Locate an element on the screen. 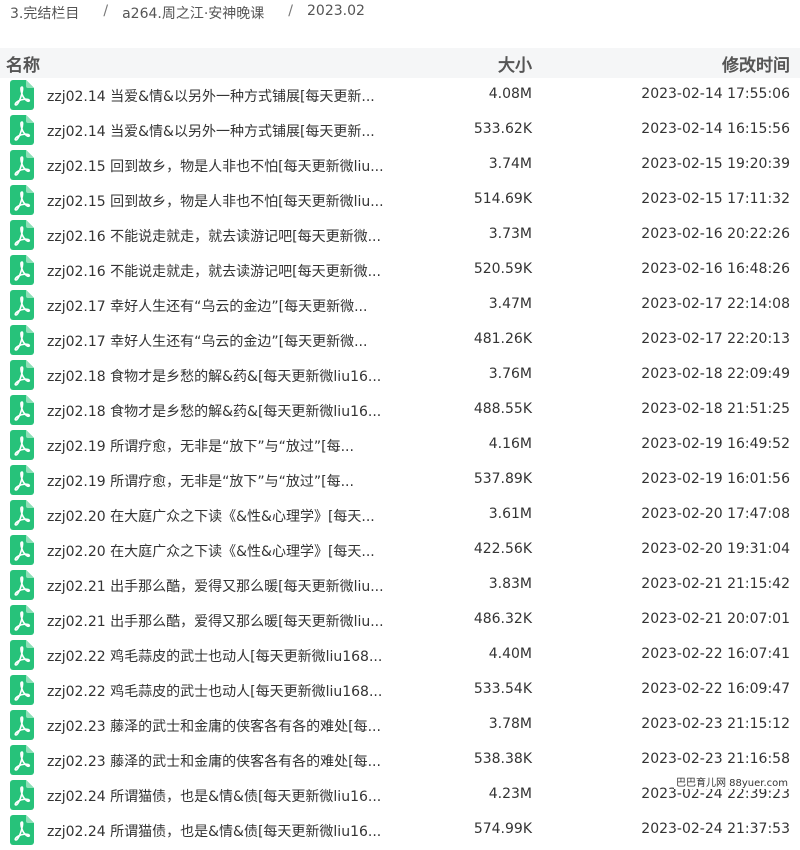 The width and height of the screenshot is (800, 850). file-size: 3.83M is located at coordinates (510, 584).